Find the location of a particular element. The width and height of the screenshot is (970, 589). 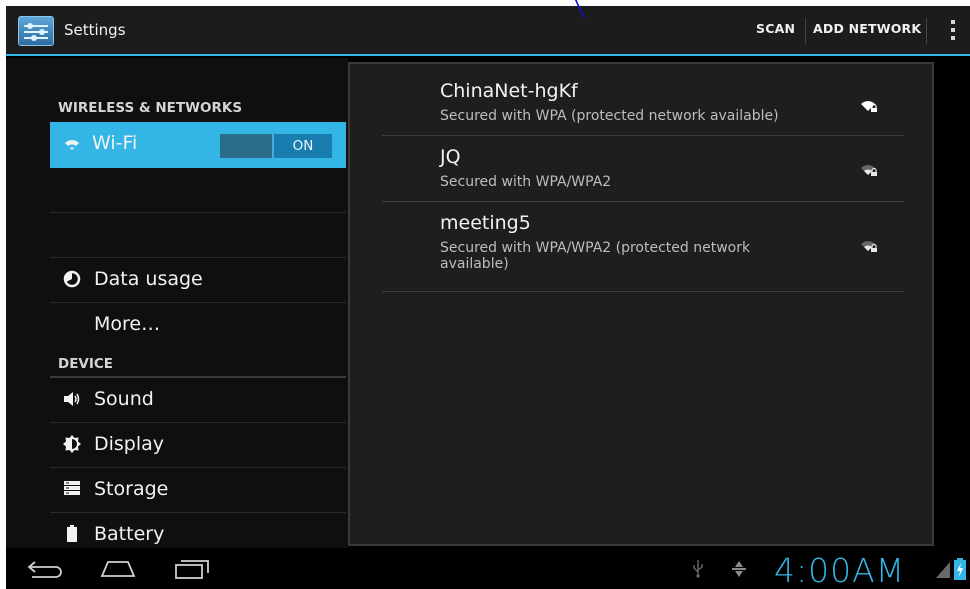

app-title: Settings is located at coordinates (95, 30).